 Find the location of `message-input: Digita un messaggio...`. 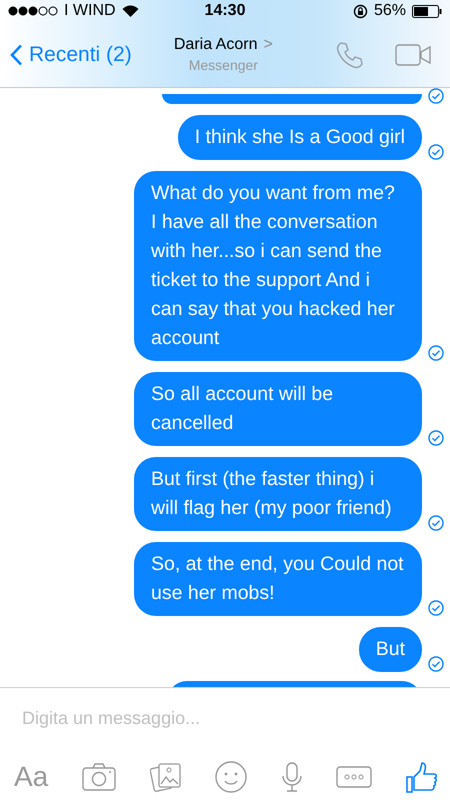

message-input: Digita un messaggio... is located at coordinates (212, 718).